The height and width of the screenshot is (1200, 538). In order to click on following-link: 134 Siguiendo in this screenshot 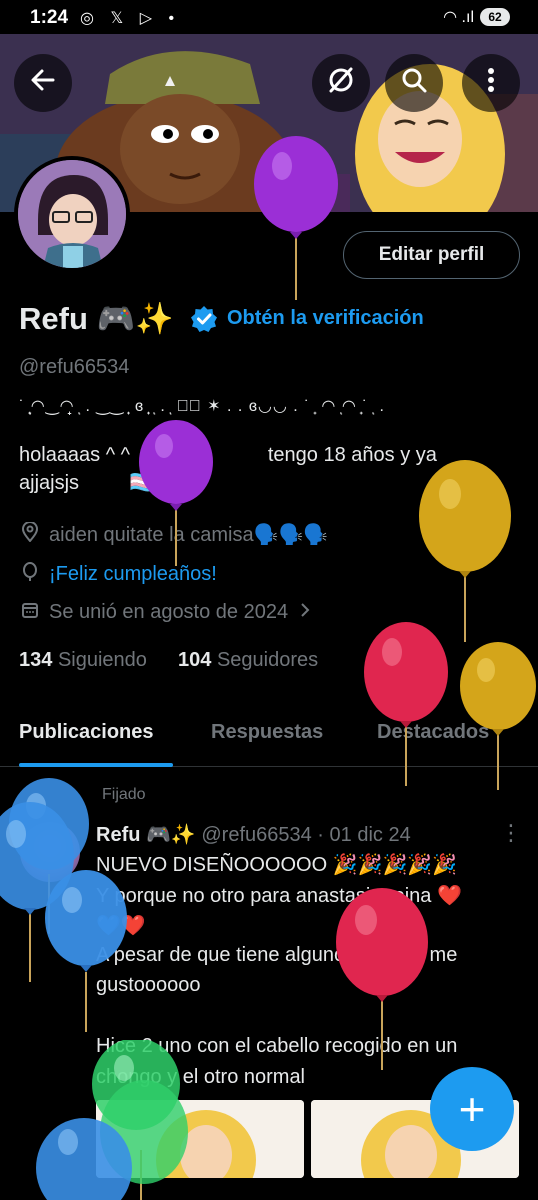, I will do `click(83, 660)`.